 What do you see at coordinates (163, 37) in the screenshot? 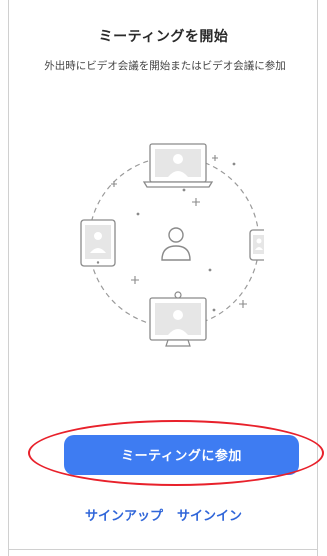
I see `page-title: ミーティングを開始` at bounding box center [163, 37].